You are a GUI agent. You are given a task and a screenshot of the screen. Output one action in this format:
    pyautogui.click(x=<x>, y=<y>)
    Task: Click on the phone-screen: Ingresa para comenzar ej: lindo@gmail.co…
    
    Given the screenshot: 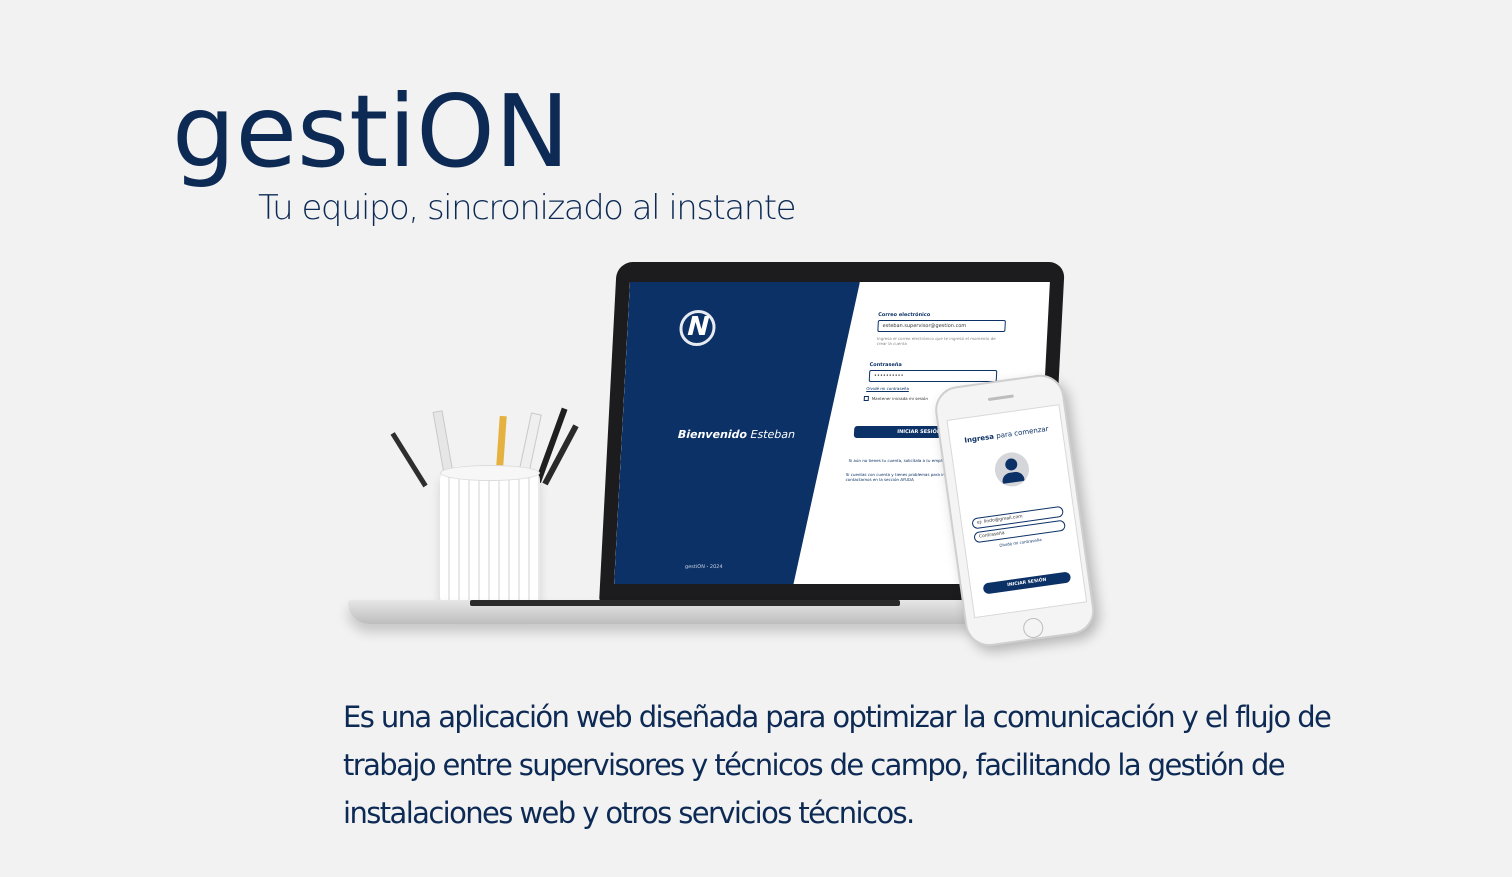 What is the action you would take?
    pyautogui.click(x=1017, y=511)
    